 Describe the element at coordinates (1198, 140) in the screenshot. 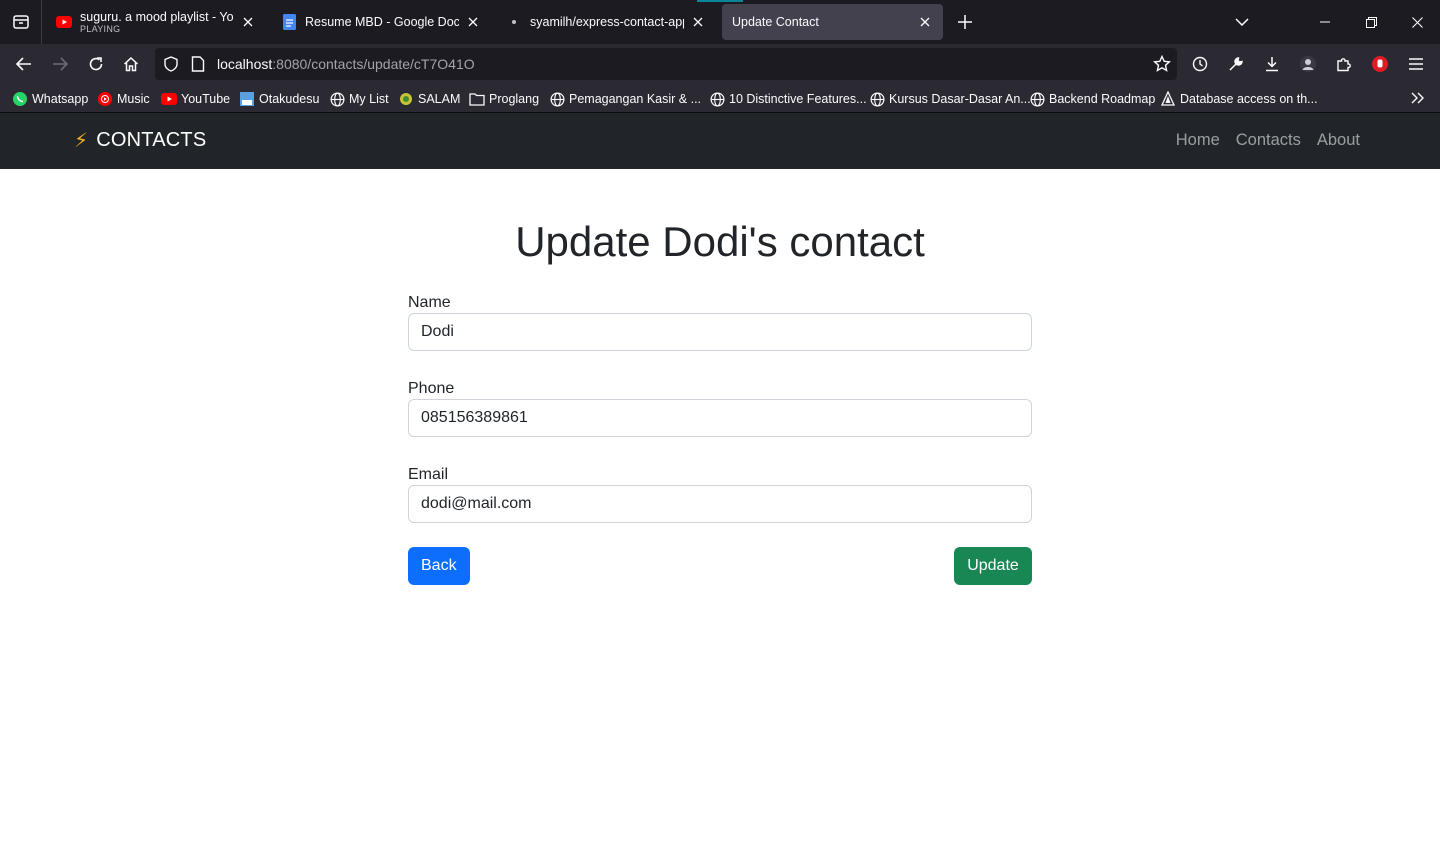

I see `nav-home-link: Home` at that location.